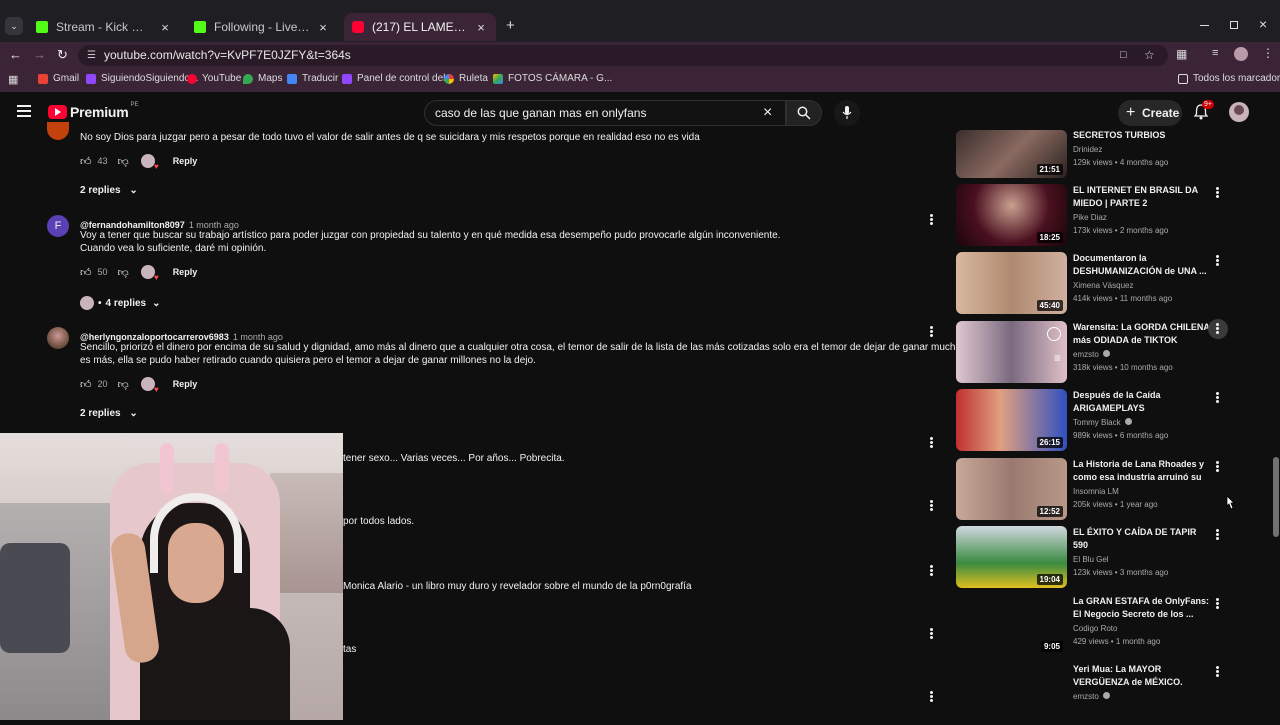  What do you see at coordinates (1011, 215) in the screenshot?
I see `video-thumbnail: 18:25` at bounding box center [1011, 215].